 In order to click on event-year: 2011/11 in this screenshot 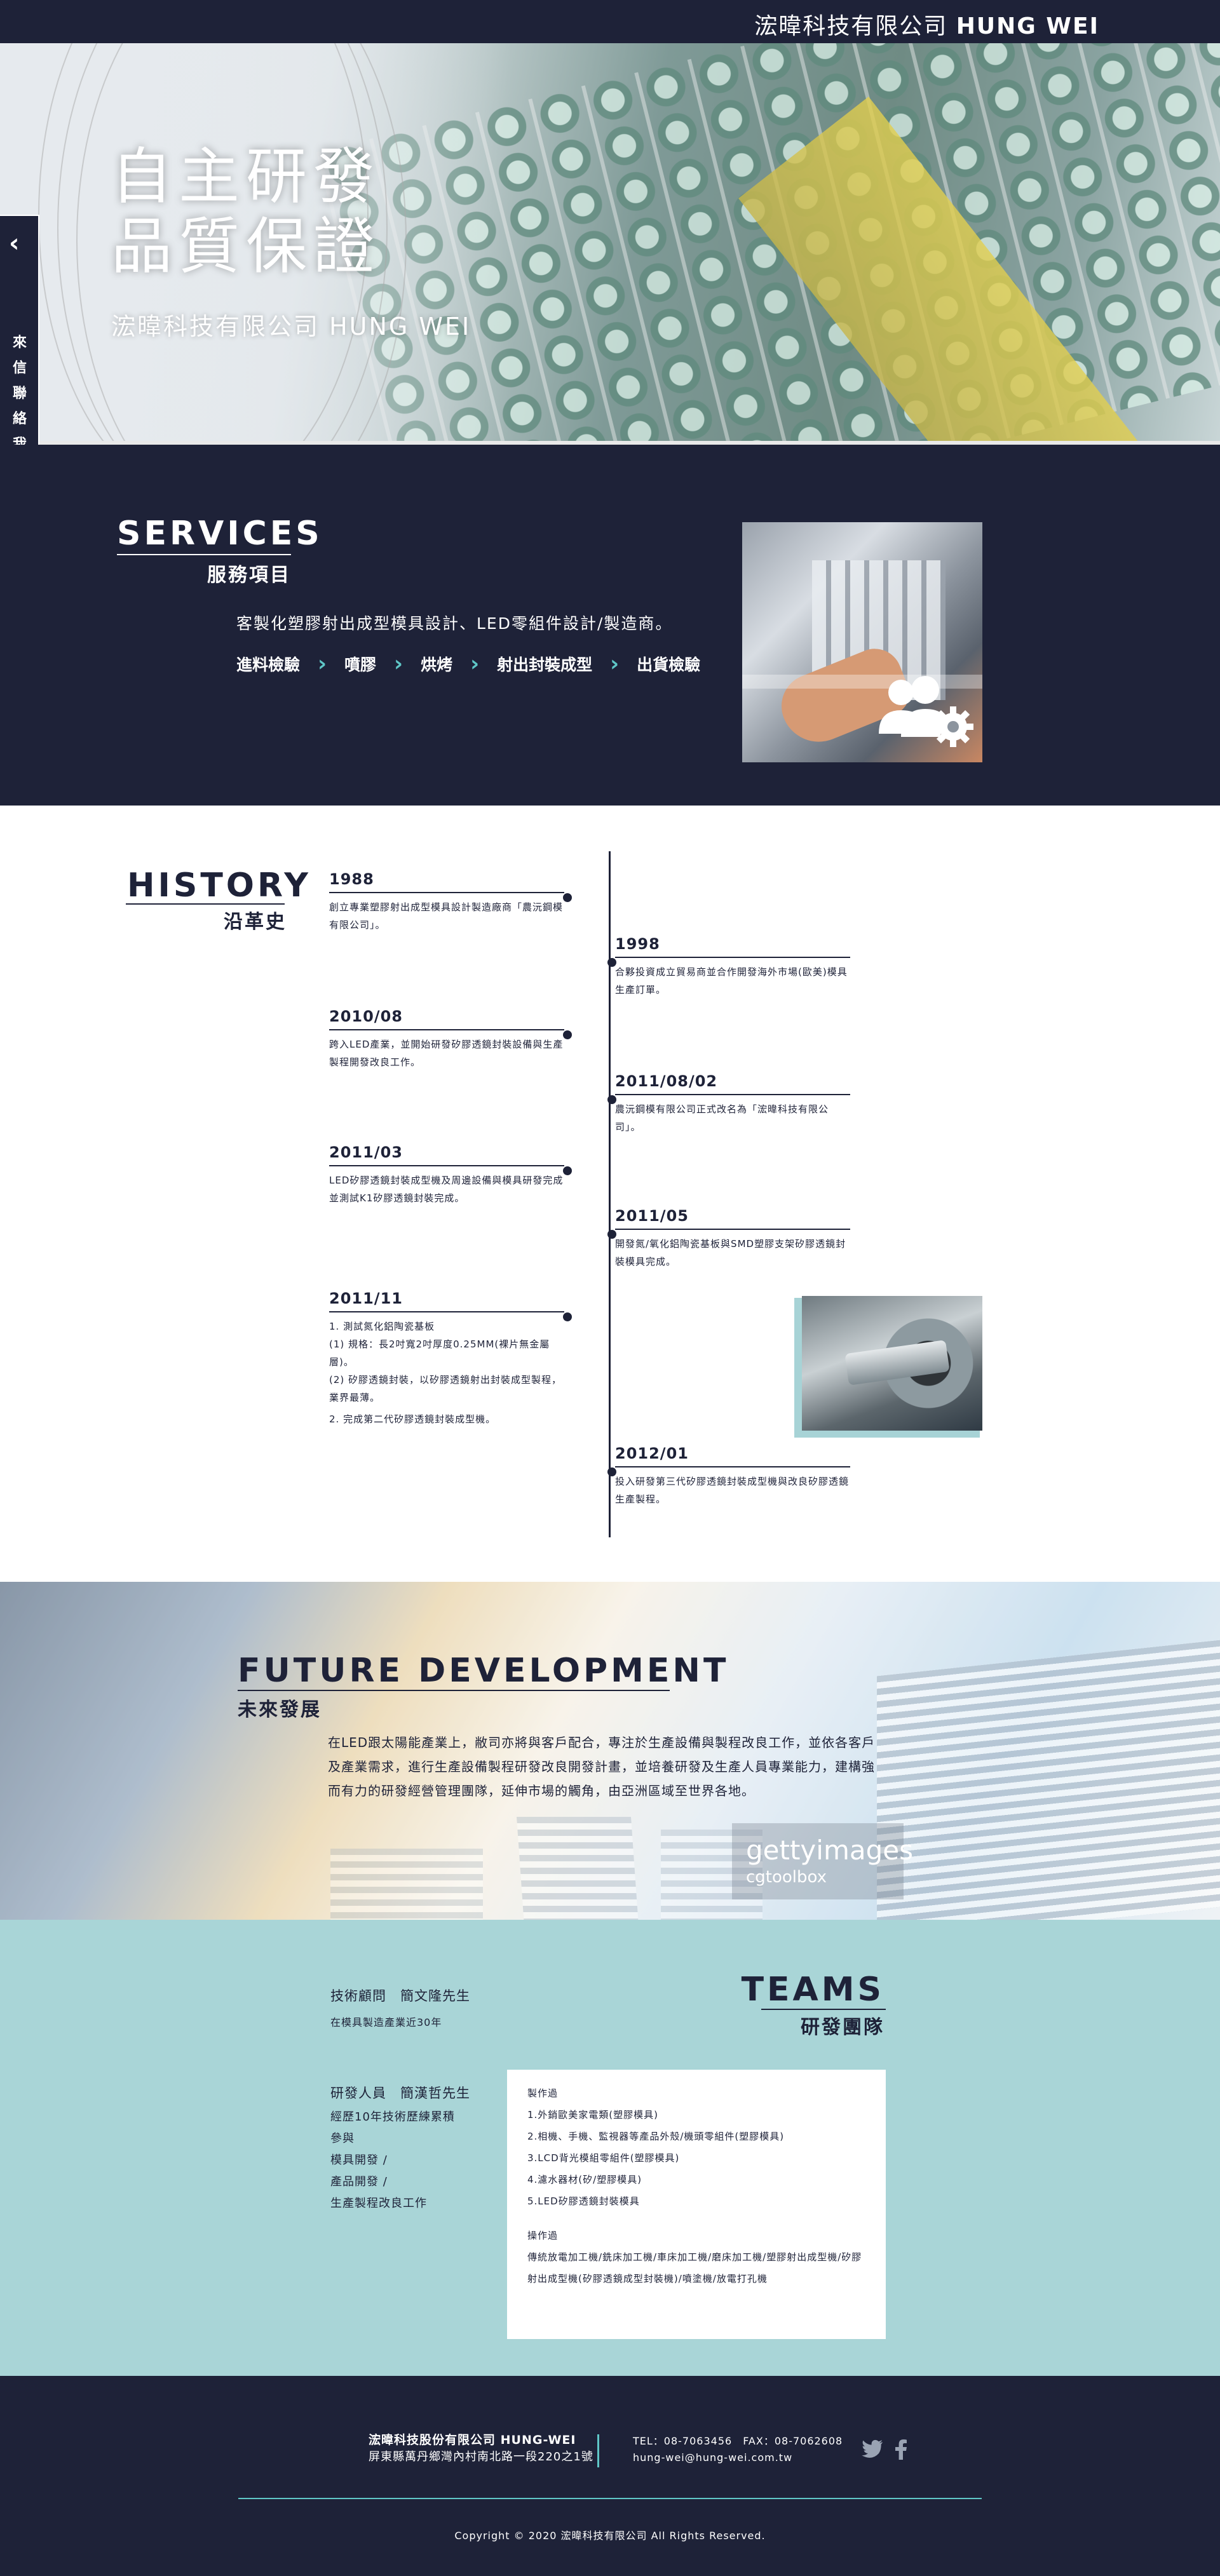, I will do `click(366, 1298)`.